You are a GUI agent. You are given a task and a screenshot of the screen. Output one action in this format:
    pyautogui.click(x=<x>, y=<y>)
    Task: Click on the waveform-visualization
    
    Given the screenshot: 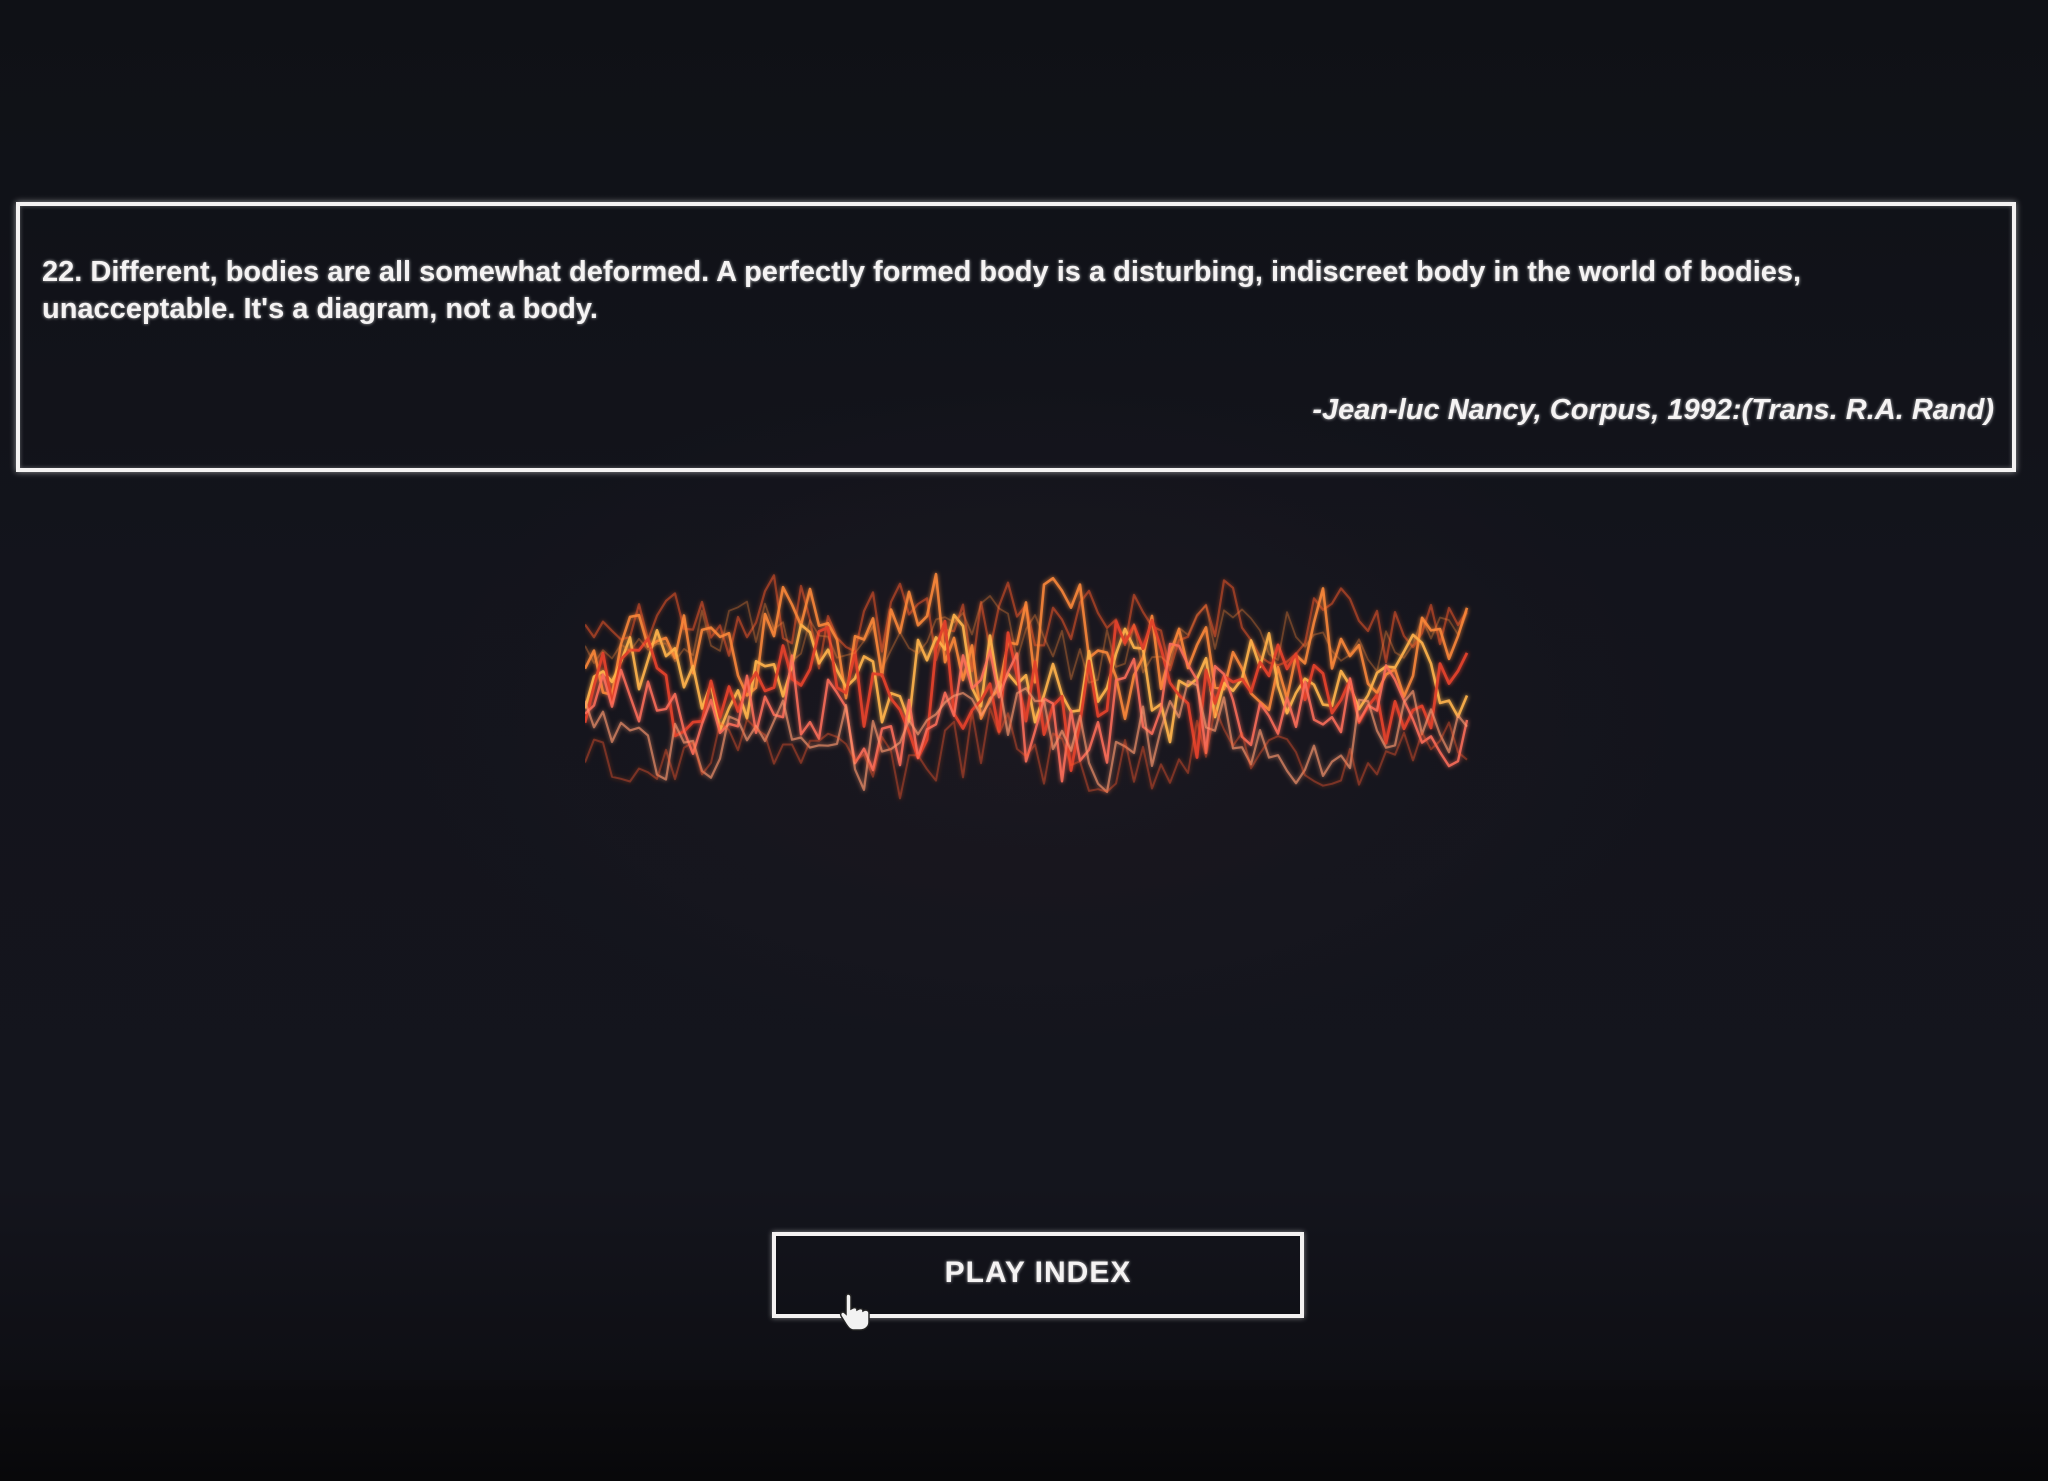 What is the action you would take?
    pyautogui.click(x=1027, y=686)
    